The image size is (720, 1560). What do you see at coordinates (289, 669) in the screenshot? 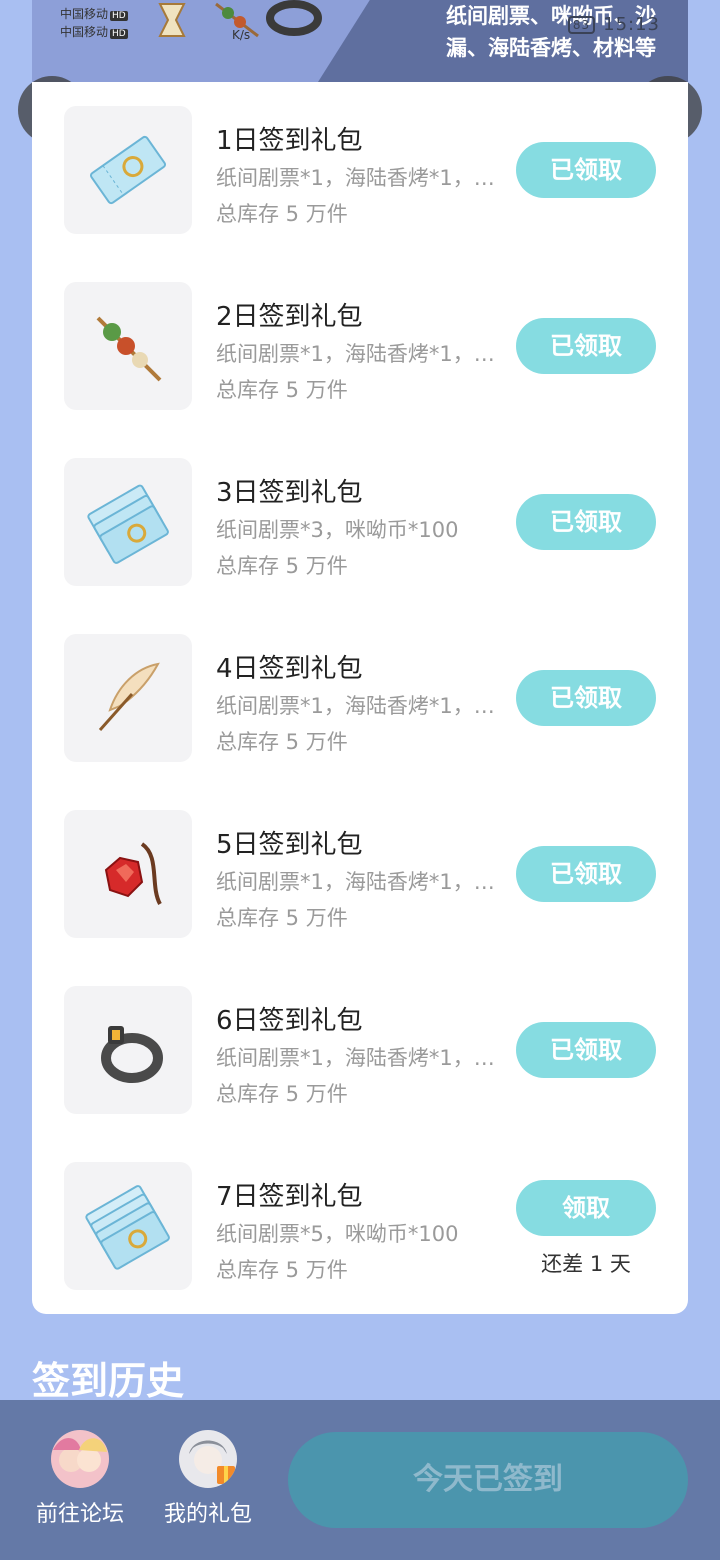
I see `gift-title: 4日签到礼包` at bounding box center [289, 669].